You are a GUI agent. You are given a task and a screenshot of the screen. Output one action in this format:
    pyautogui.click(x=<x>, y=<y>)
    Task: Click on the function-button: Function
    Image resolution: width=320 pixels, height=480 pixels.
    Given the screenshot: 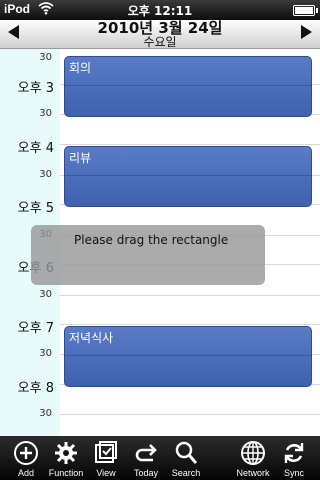 What is the action you would take?
    pyautogui.click(x=66, y=458)
    